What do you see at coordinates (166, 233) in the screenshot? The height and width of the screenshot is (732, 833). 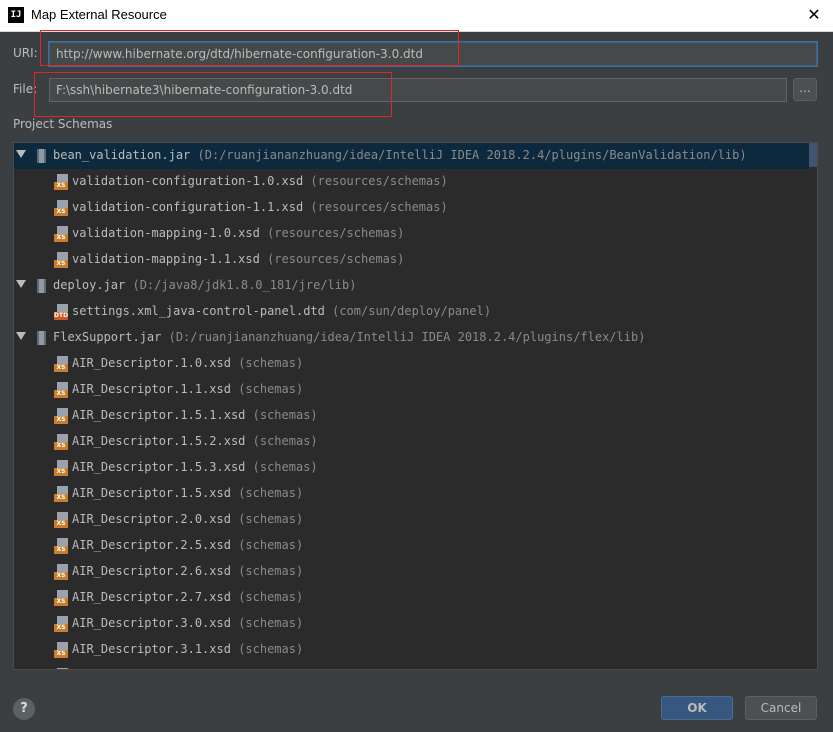 I see `tree-item-name: validation-mapping-1.0.xsd` at bounding box center [166, 233].